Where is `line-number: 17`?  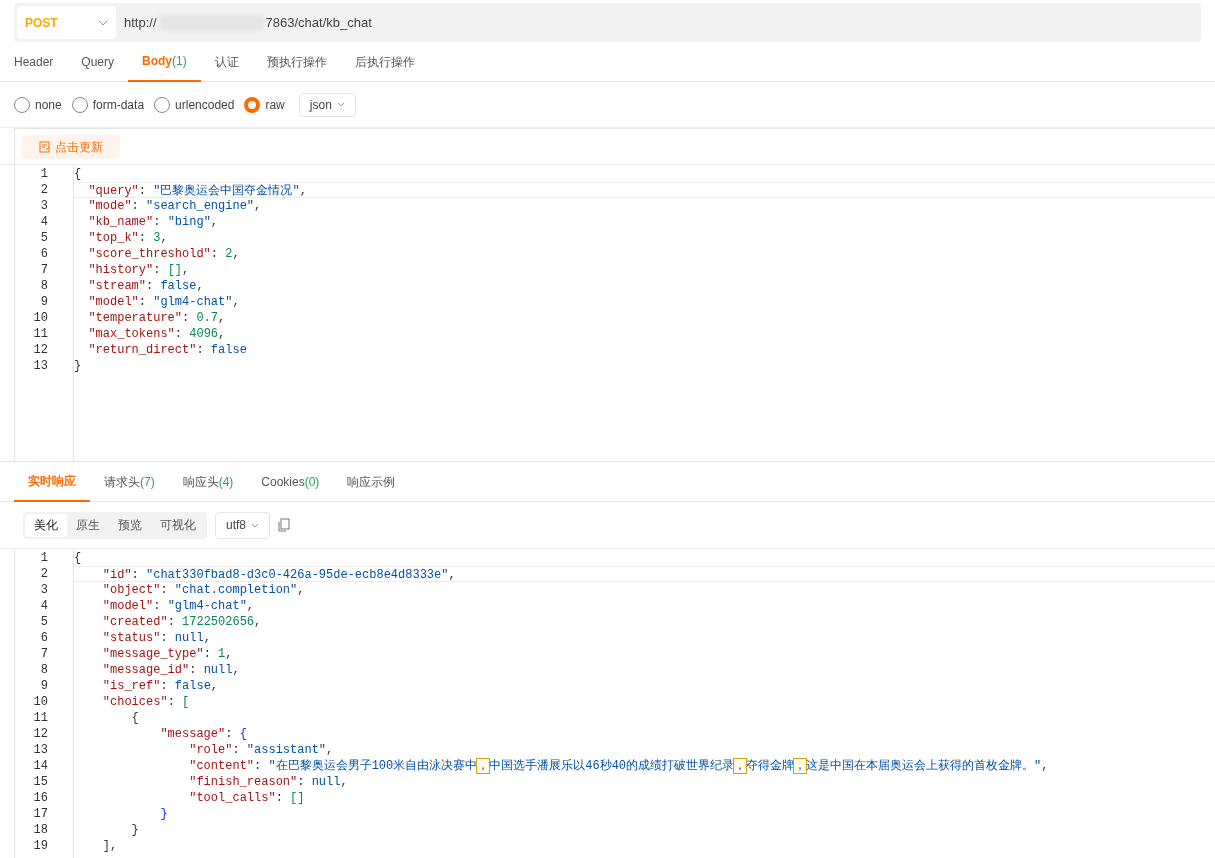 line-number: 17 is located at coordinates (40, 814).